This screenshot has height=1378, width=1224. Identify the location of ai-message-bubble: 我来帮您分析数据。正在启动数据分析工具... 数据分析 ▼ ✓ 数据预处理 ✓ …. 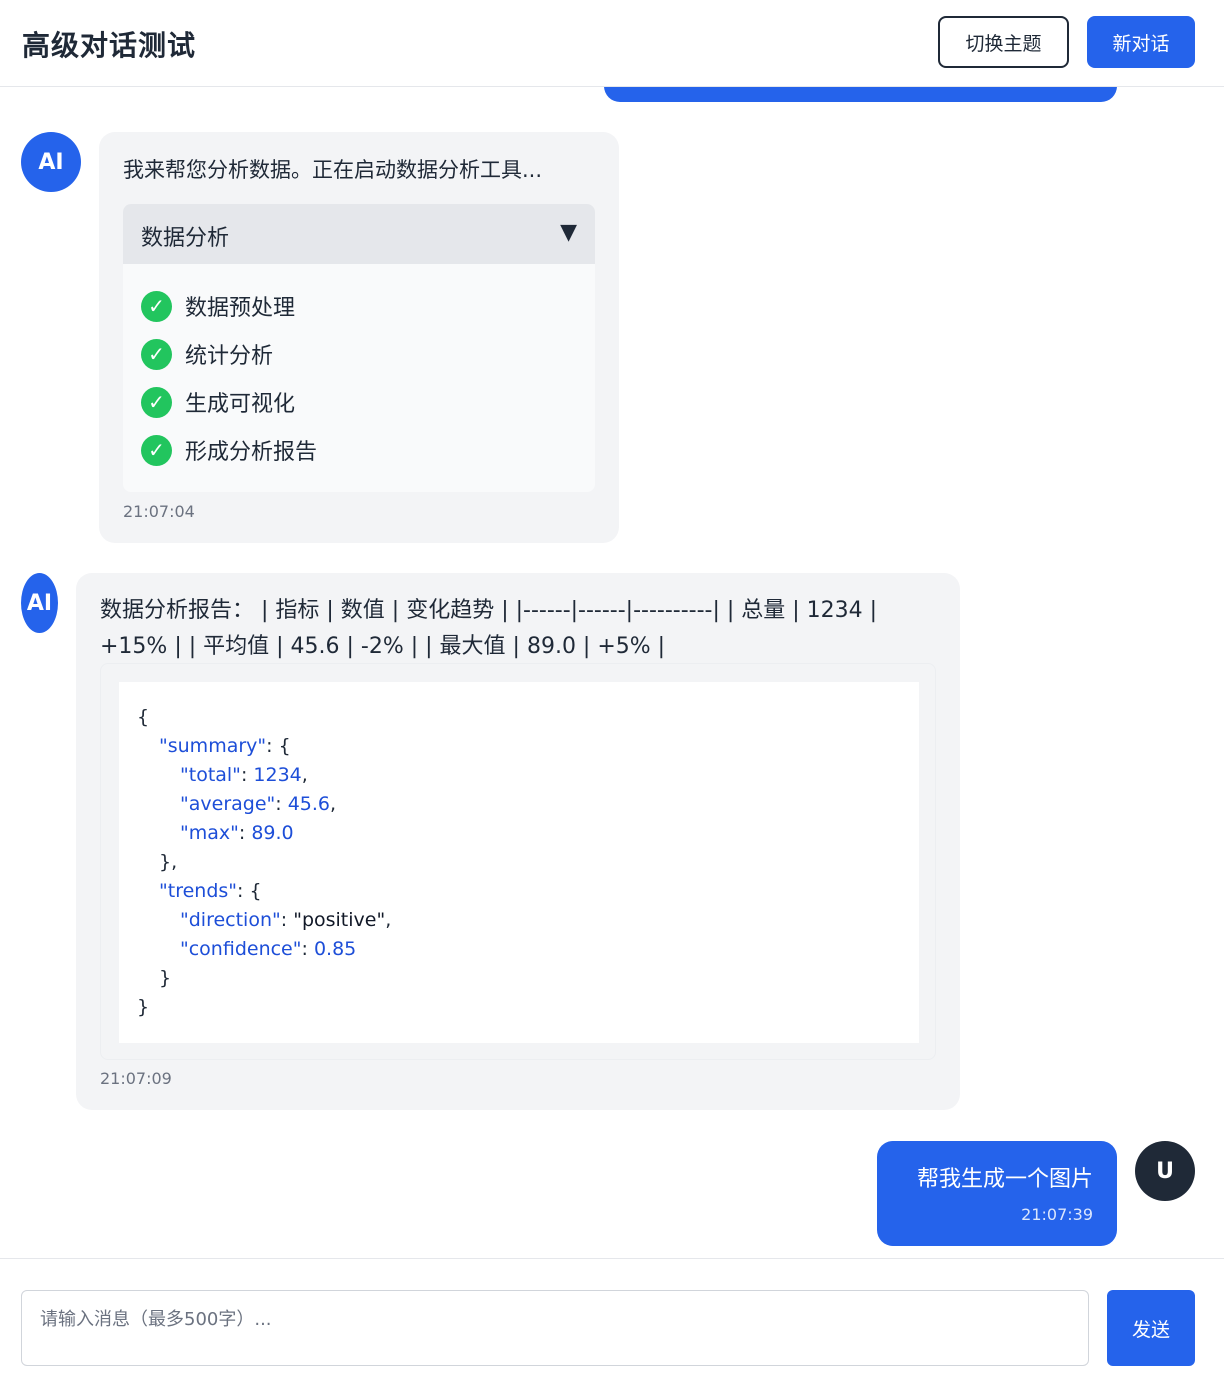
(359, 337).